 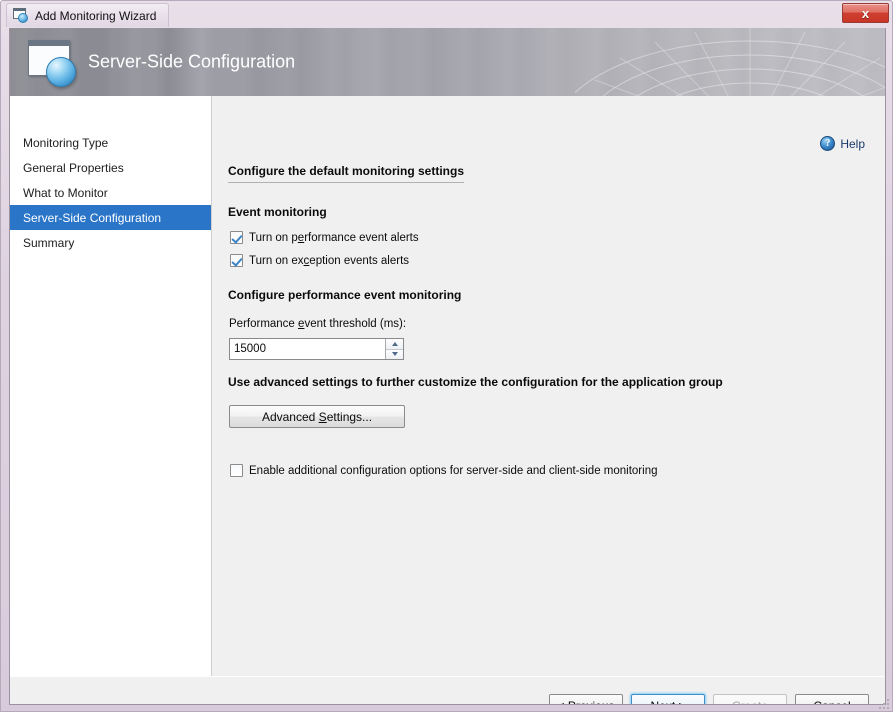 I want to click on create-button: Create, so click(x=750, y=699).